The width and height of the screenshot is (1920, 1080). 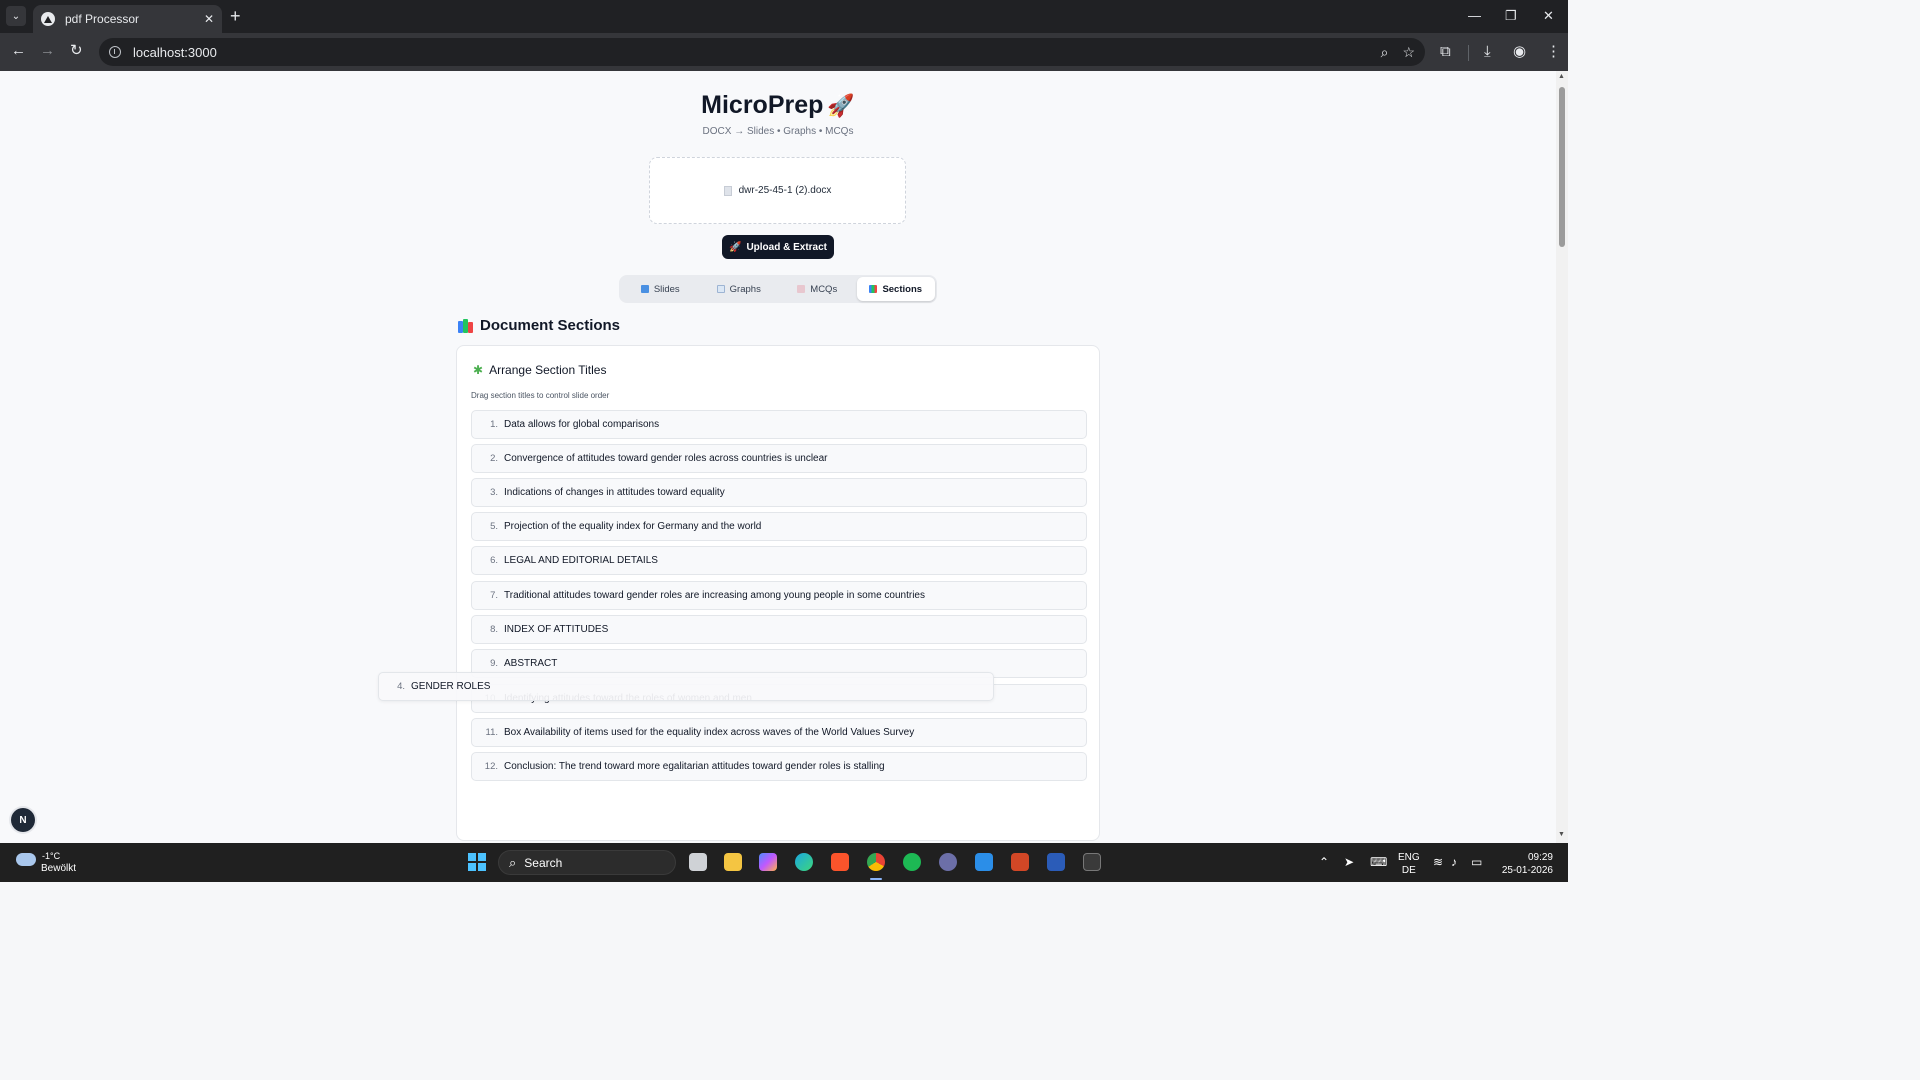 What do you see at coordinates (1409, 857) in the screenshot?
I see `language-top: ENG` at bounding box center [1409, 857].